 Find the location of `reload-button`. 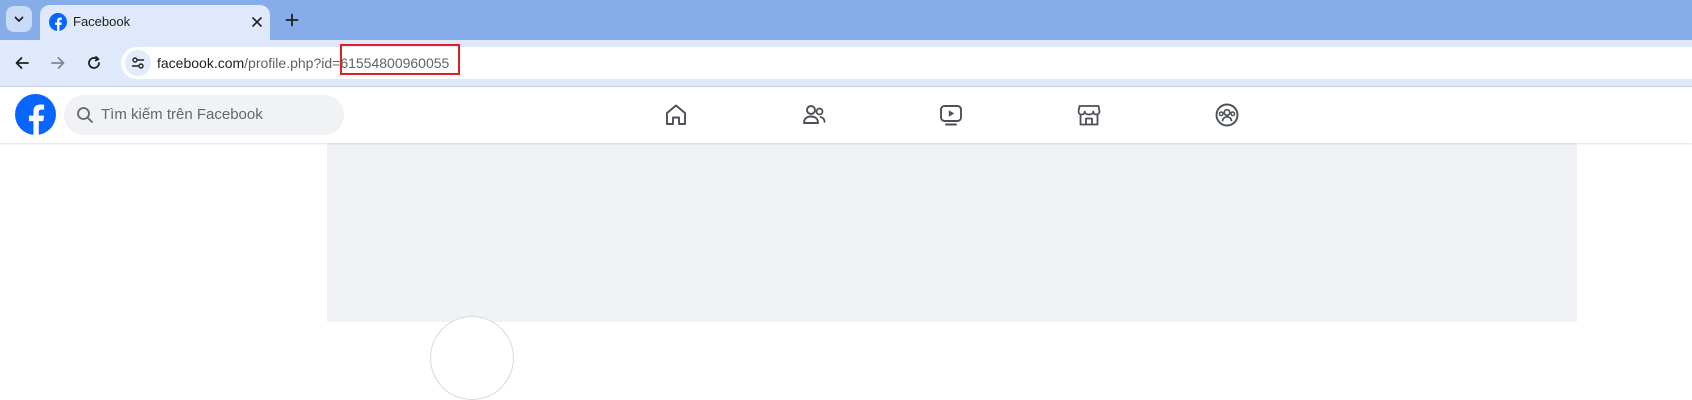

reload-button is located at coordinates (94, 63).